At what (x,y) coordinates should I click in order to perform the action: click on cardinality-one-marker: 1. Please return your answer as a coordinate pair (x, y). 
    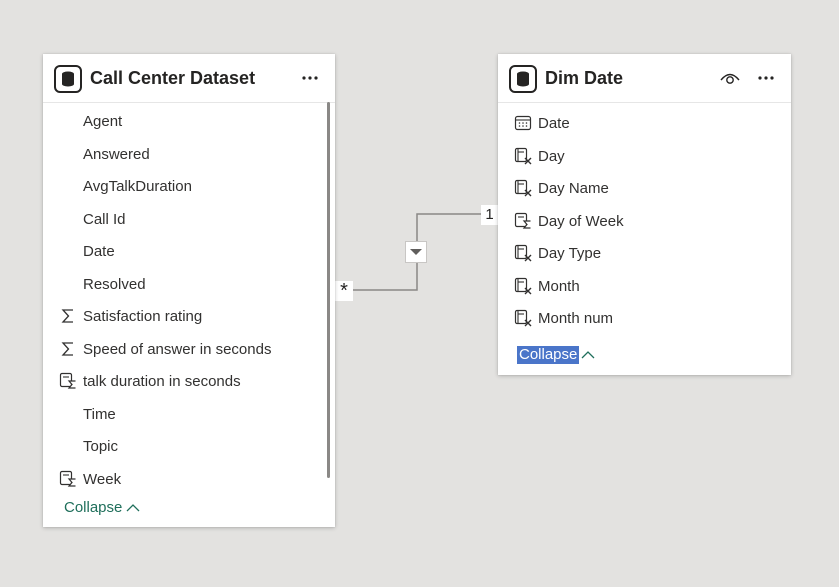
    Looking at the image, I should click on (489, 215).